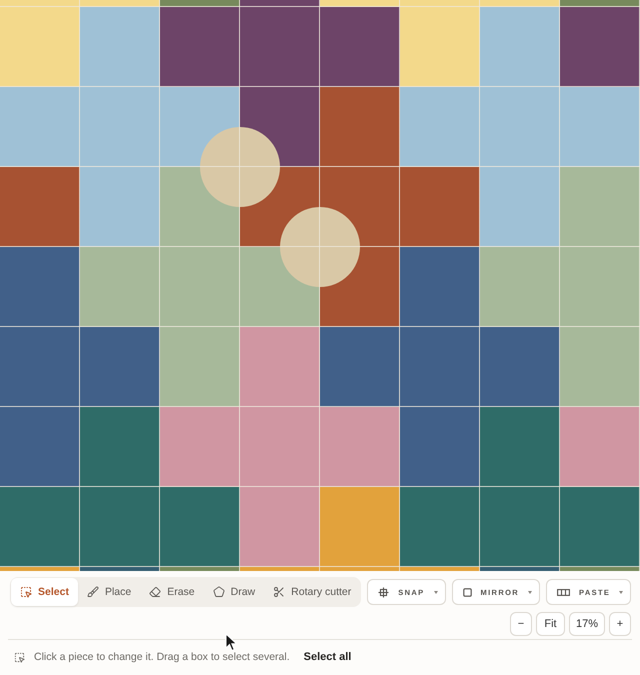  What do you see at coordinates (172, 592) in the screenshot?
I see `tool-button: Erase` at bounding box center [172, 592].